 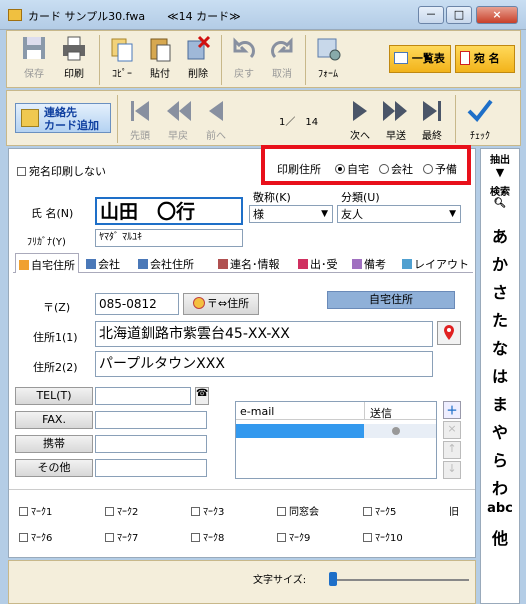 I want to click on tab-joint-names-info: 連名･情報, so click(x=249, y=263).